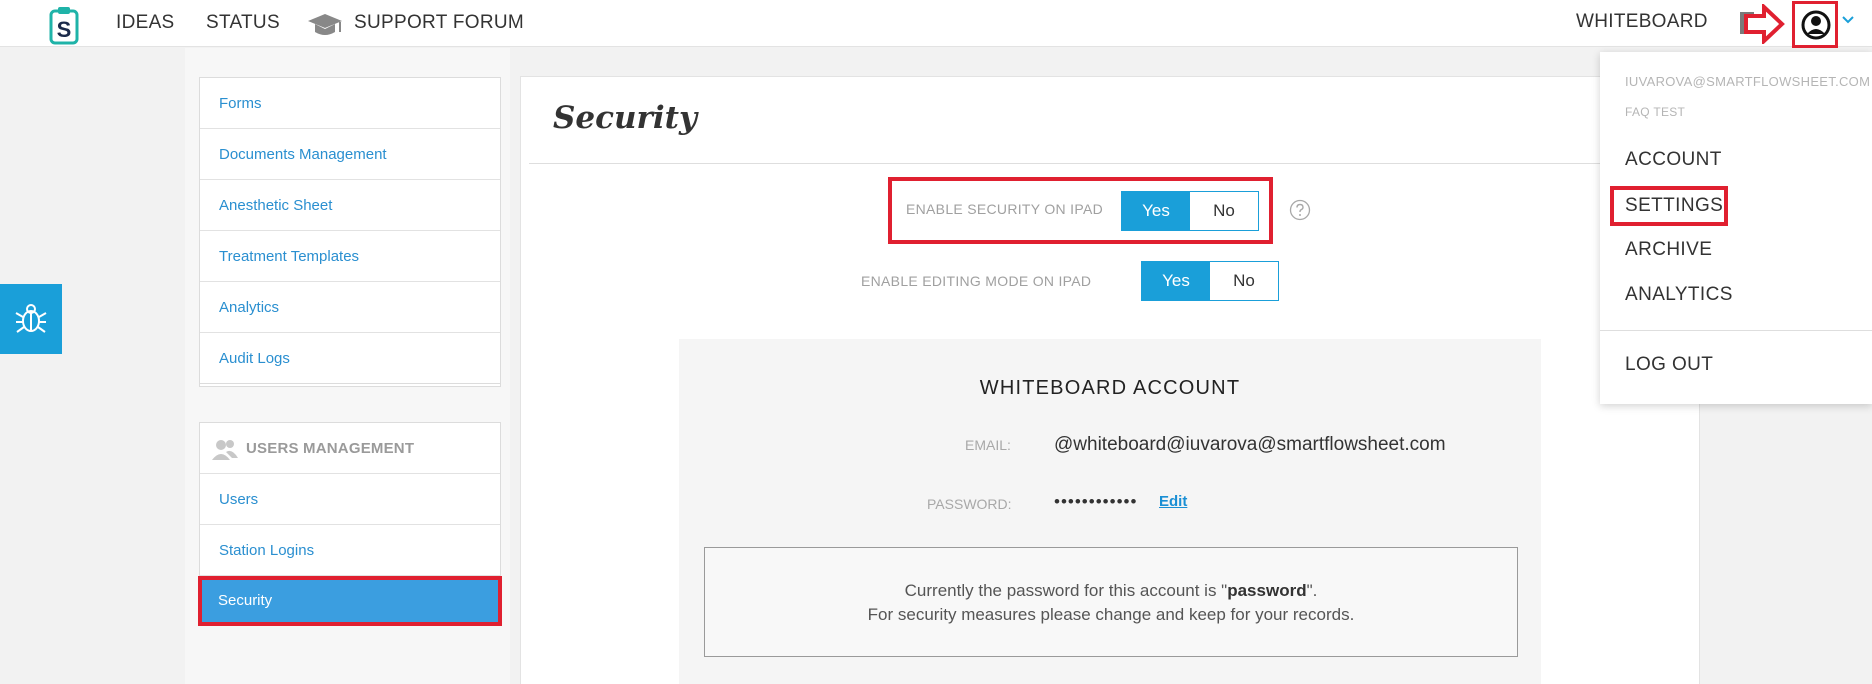  What do you see at coordinates (1250, 444) in the screenshot?
I see `email-value: @whiteboard@iuvarova@smartflowsheet.com` at bounding box center [1250, 444].